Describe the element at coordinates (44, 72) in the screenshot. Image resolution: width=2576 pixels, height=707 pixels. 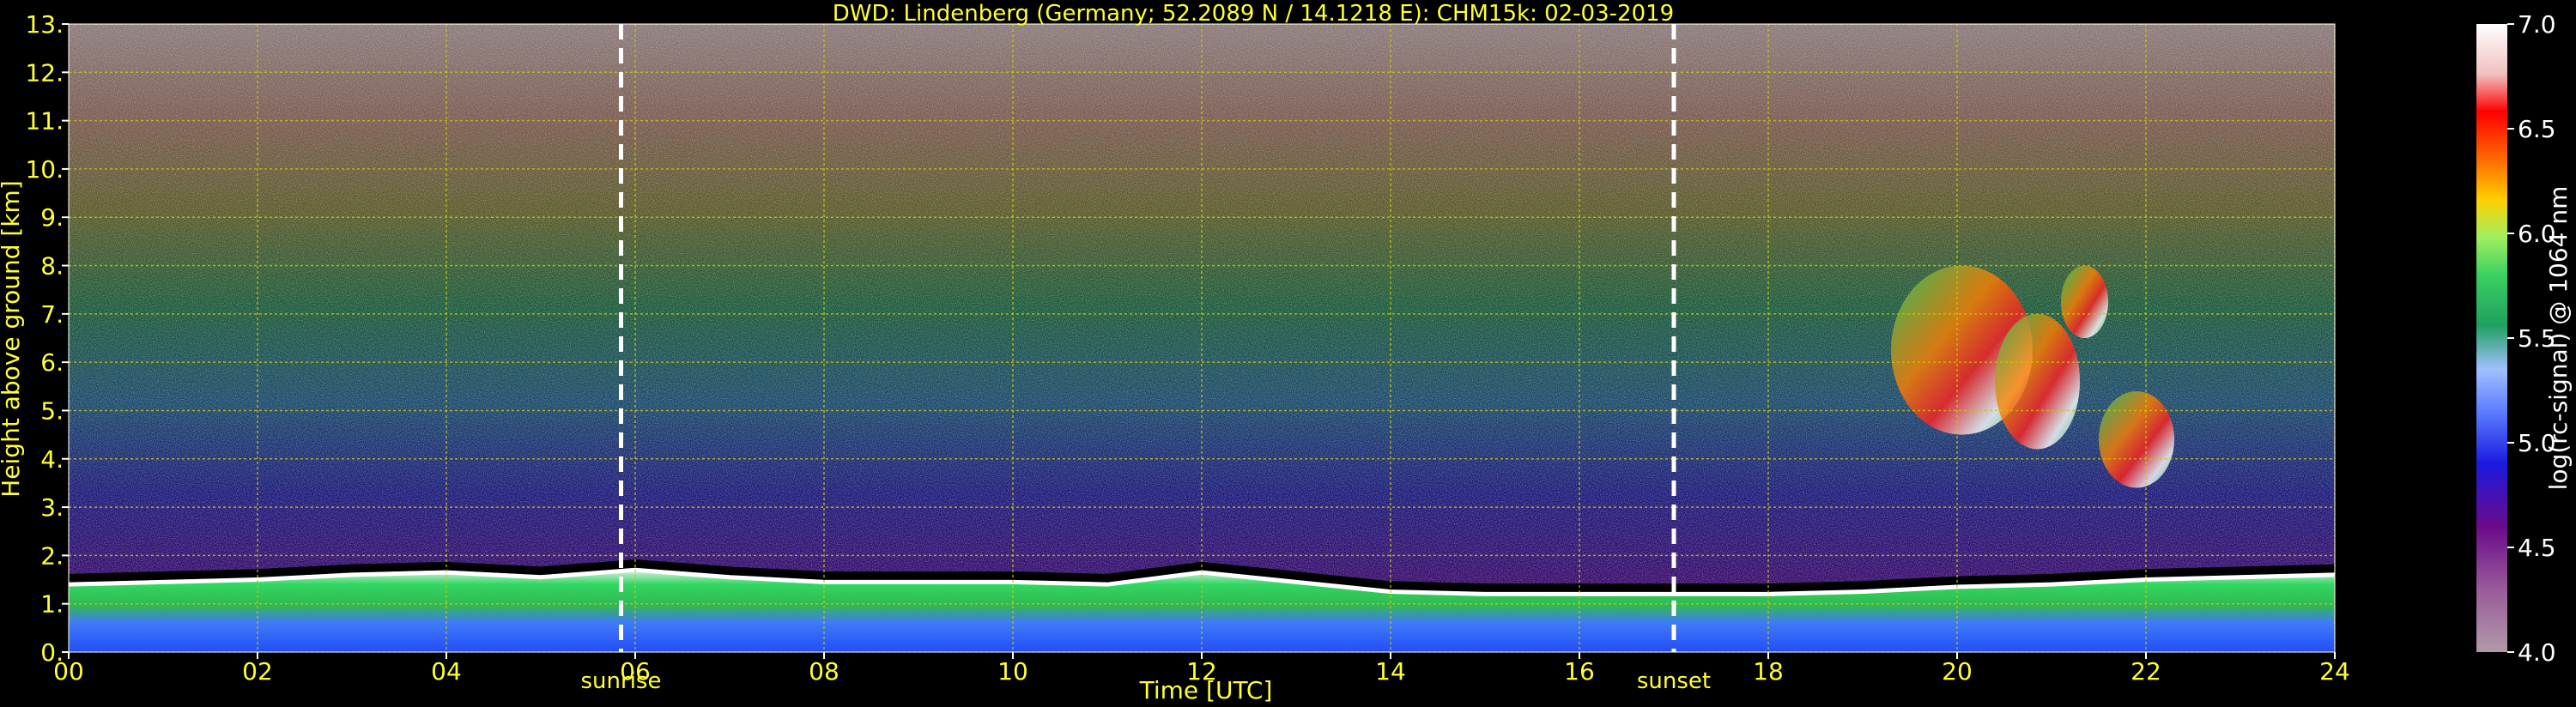
I see `y-tick-label: 12.` at that location.